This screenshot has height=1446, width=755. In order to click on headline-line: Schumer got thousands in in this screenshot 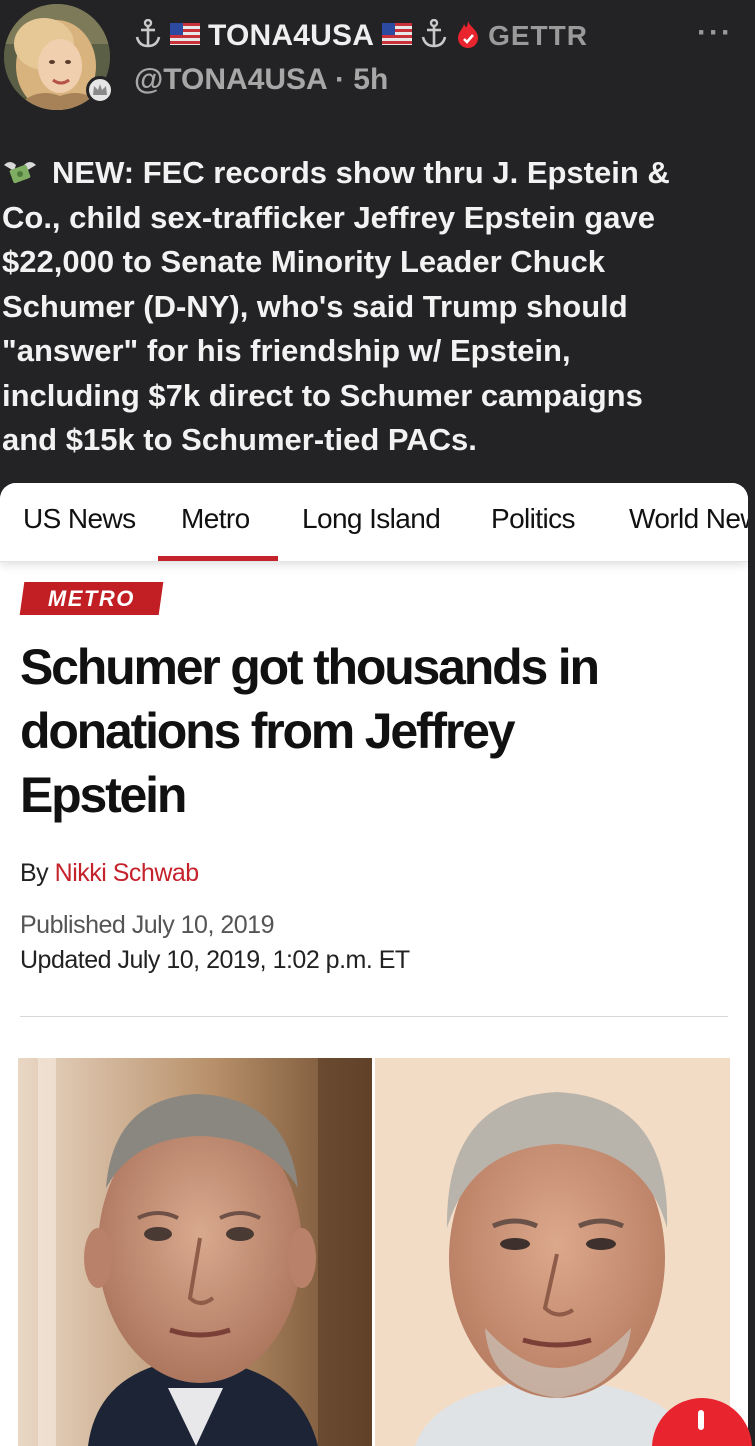, I will do `click(310, 667)`.